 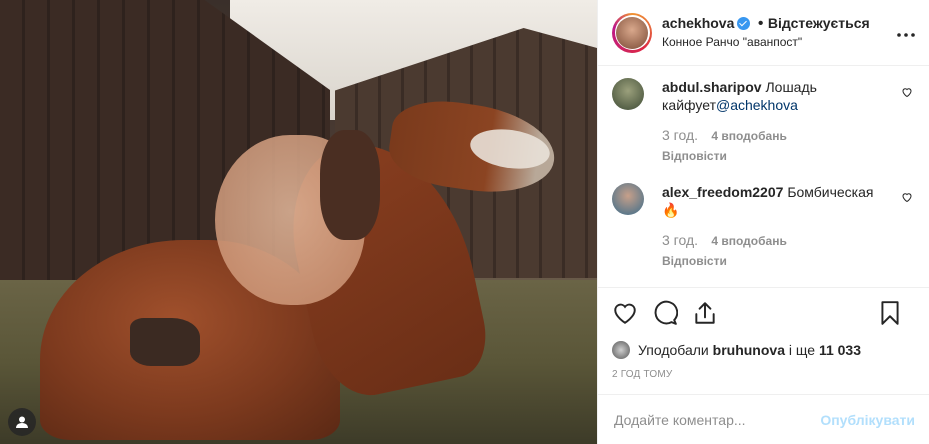 I want to click on author-avatar, so click(x=632, y=32).